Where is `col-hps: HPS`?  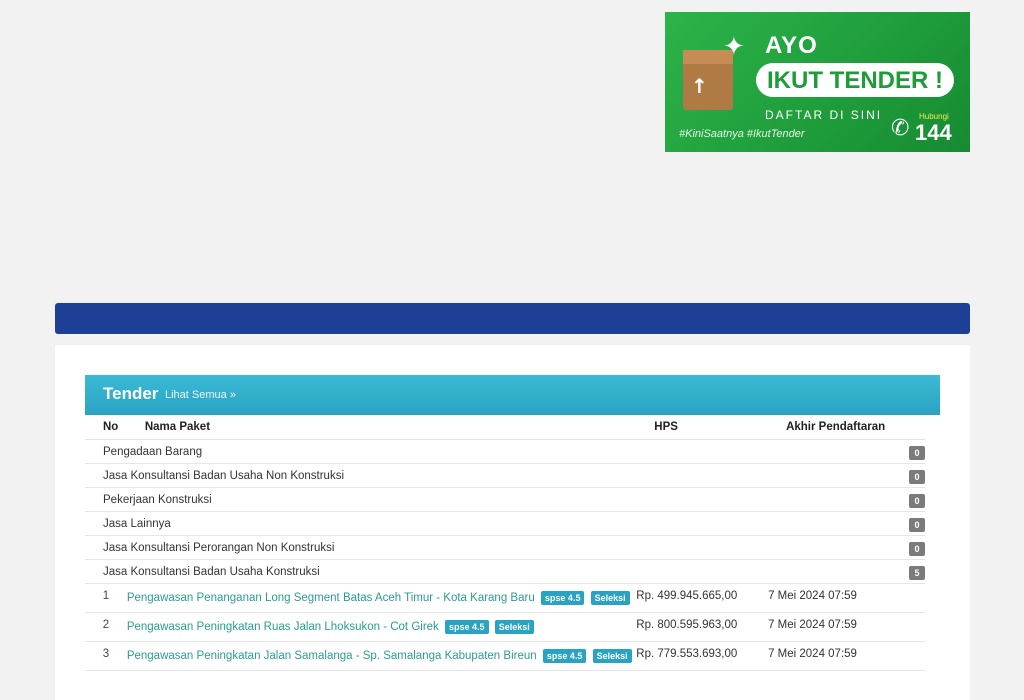
col-hps: HPS is located at coordinates (702, 427).